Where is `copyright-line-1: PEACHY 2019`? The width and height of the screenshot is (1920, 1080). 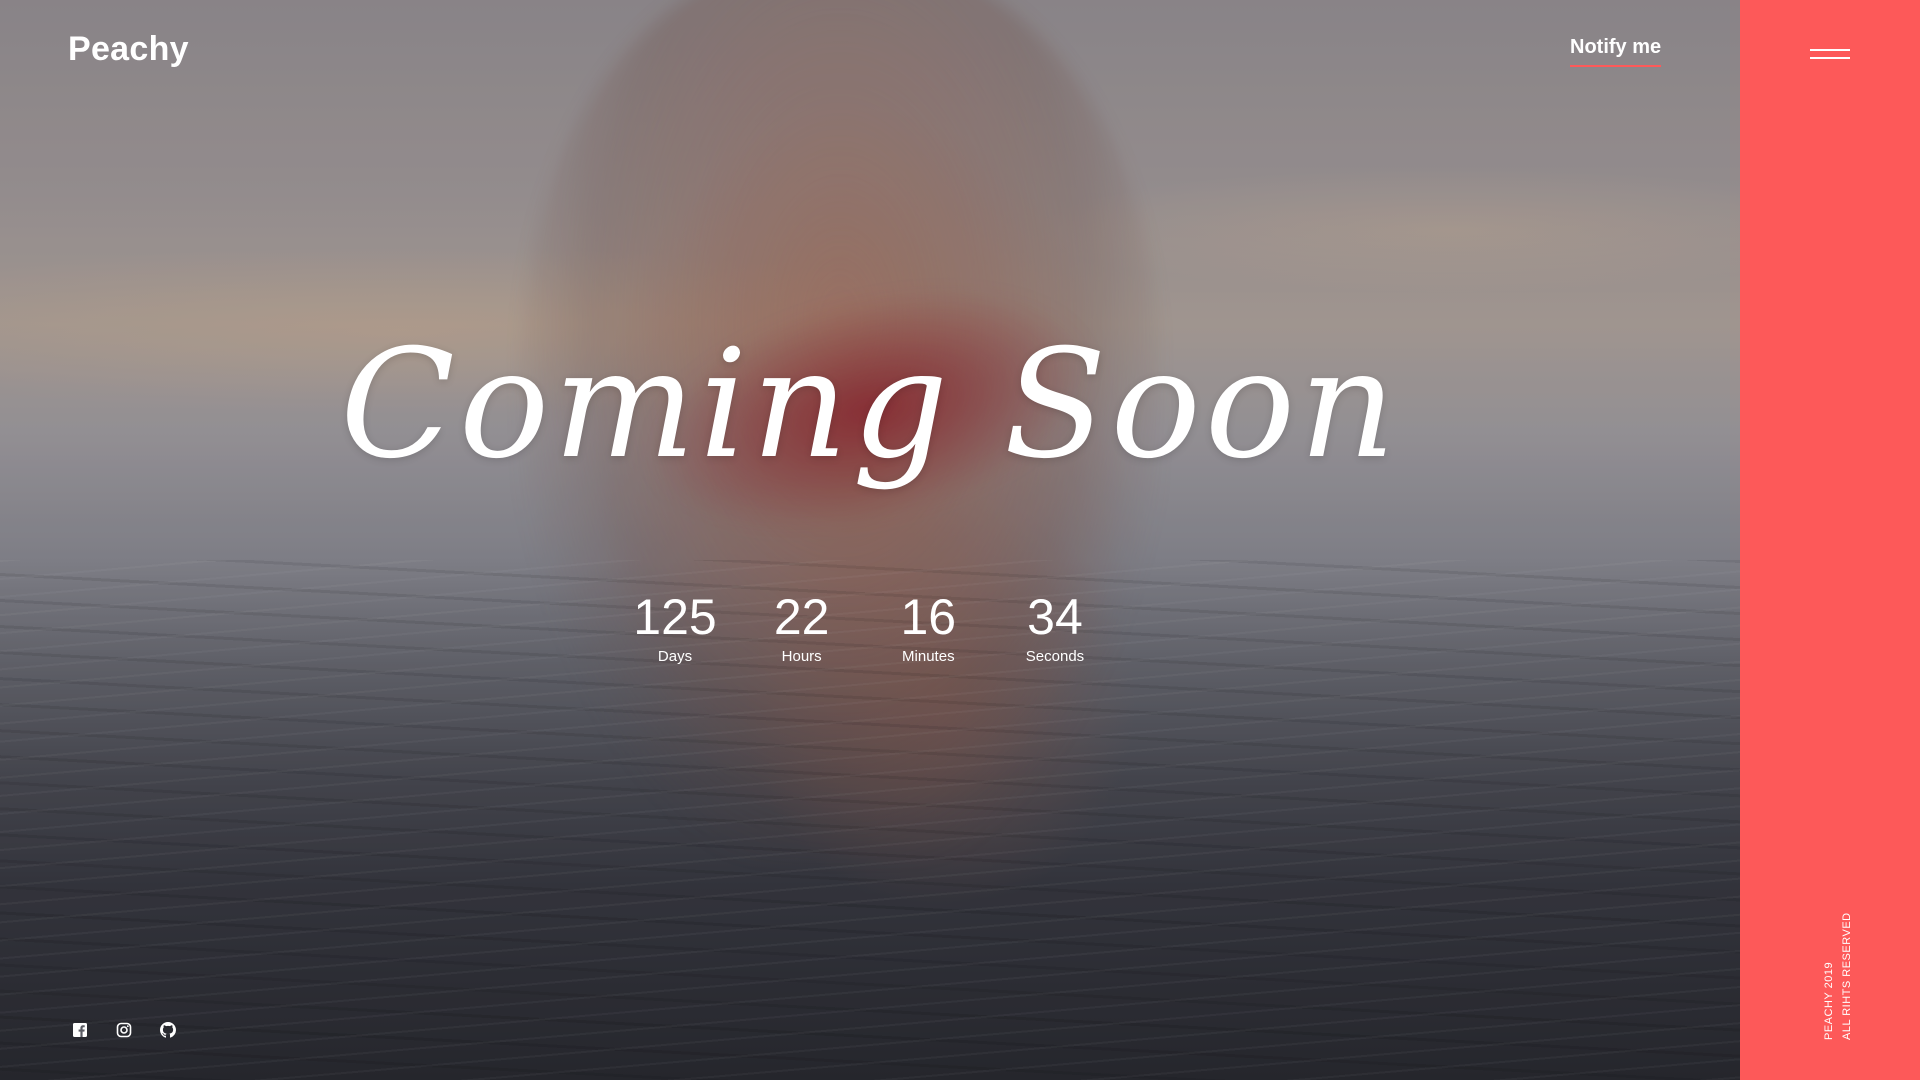
copyright-line-1: PEACHY 2019 is located at coordinates (1829, 1000).